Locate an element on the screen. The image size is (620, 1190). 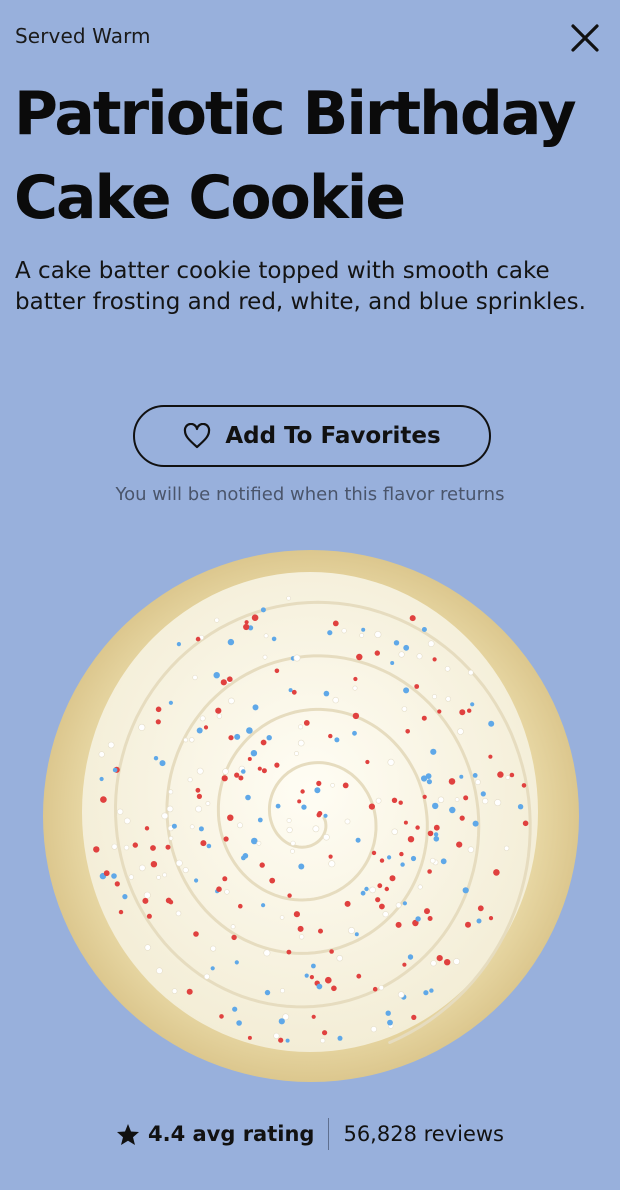
served-warm-label: Served Warm is located at coordinates (83, 36).